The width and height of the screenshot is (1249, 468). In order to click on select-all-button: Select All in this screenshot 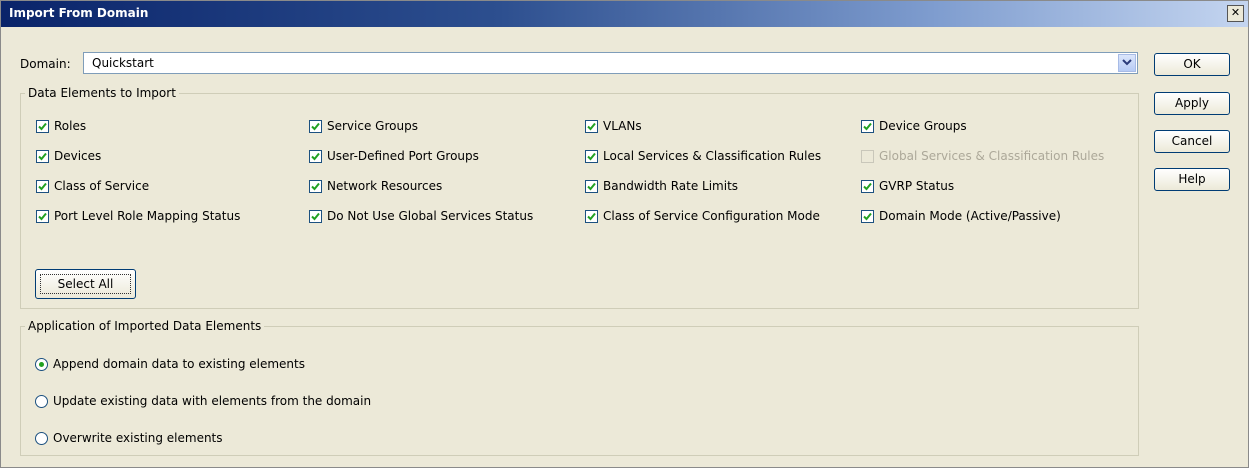, I will do `click(85, 284)`.